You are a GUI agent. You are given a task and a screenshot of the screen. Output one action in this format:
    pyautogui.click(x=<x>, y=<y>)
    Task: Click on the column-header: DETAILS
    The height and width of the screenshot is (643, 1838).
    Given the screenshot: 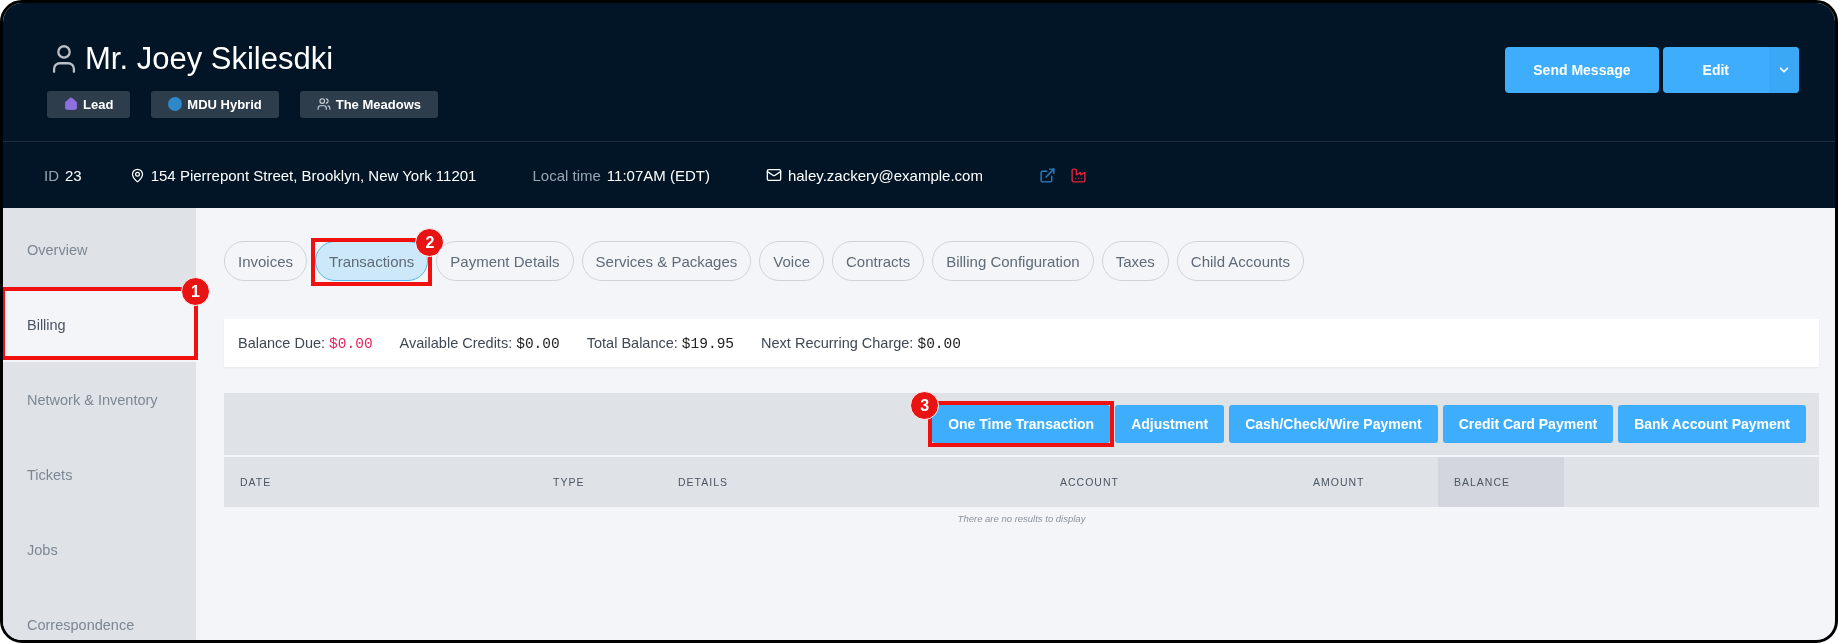 What is the action you would take?
    pyautogui.click(x=853, y=482)
    